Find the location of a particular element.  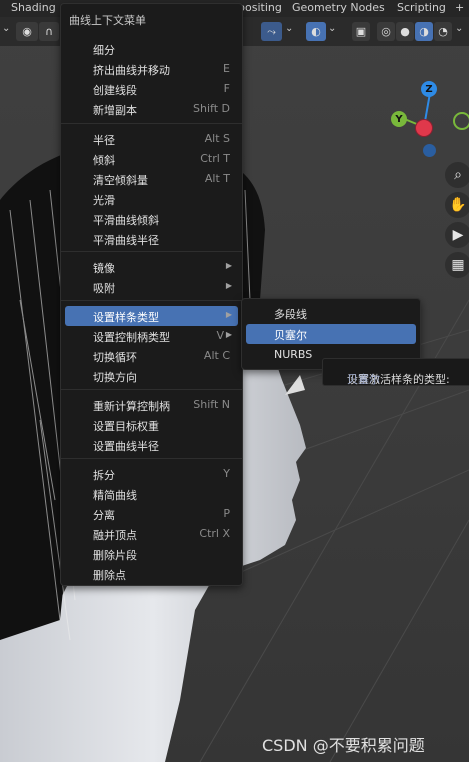

spline-type-option: 多段线 is located at coordinates (331, 313).